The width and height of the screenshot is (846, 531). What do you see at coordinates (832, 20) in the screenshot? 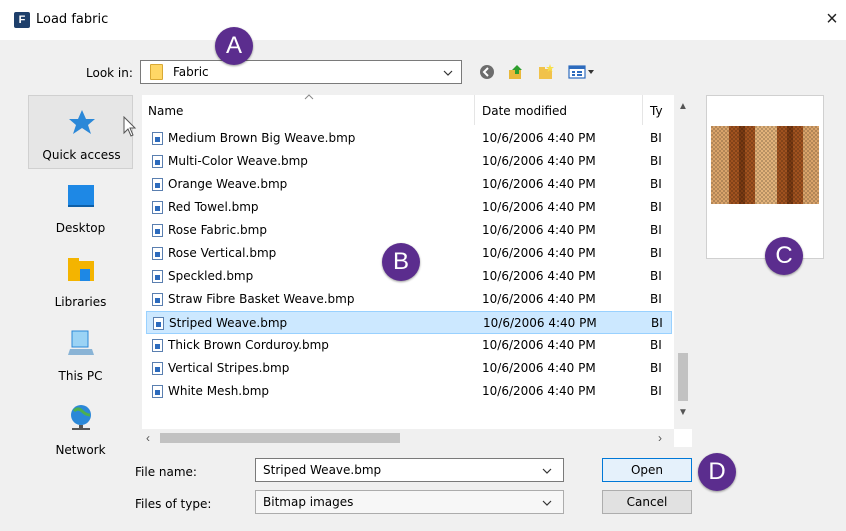
I see `close-button: ×` at bounding box center [832, 20].